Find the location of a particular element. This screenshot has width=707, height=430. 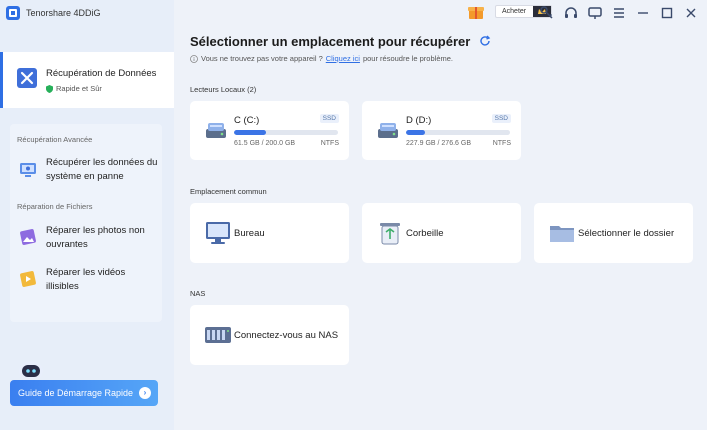

location-label: Bureau is located at coordinates (249, 233).